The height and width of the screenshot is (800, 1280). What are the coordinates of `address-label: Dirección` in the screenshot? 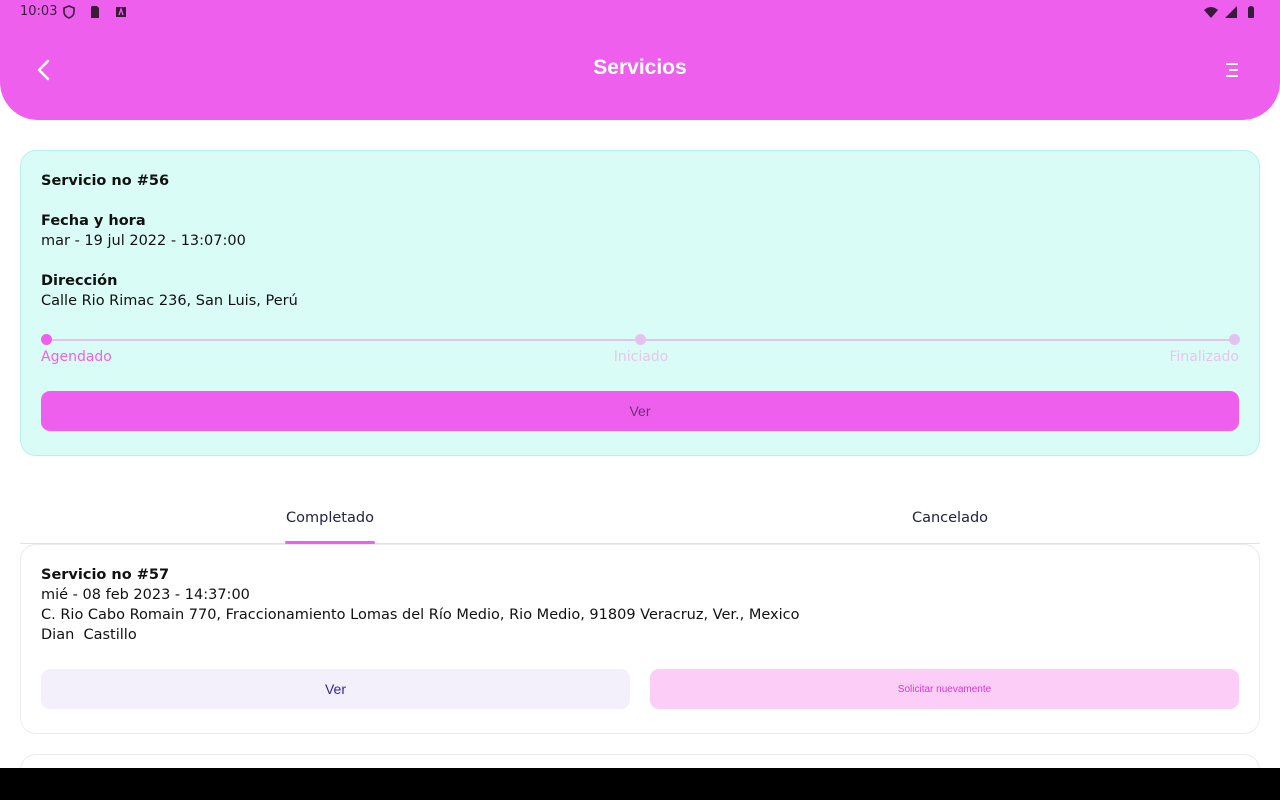 It's located at (79, 281).